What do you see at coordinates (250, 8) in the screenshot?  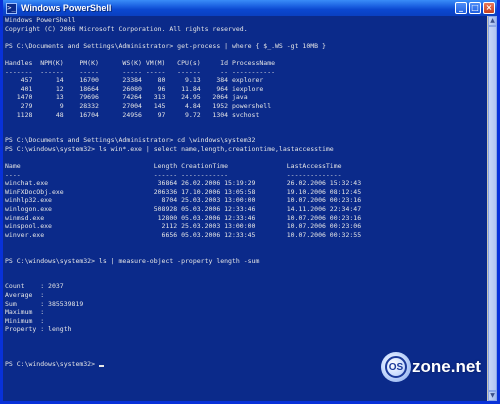 I see `title-bar: >_ Windows PowerShell _ □ ×` at bounding box center [250, 8].